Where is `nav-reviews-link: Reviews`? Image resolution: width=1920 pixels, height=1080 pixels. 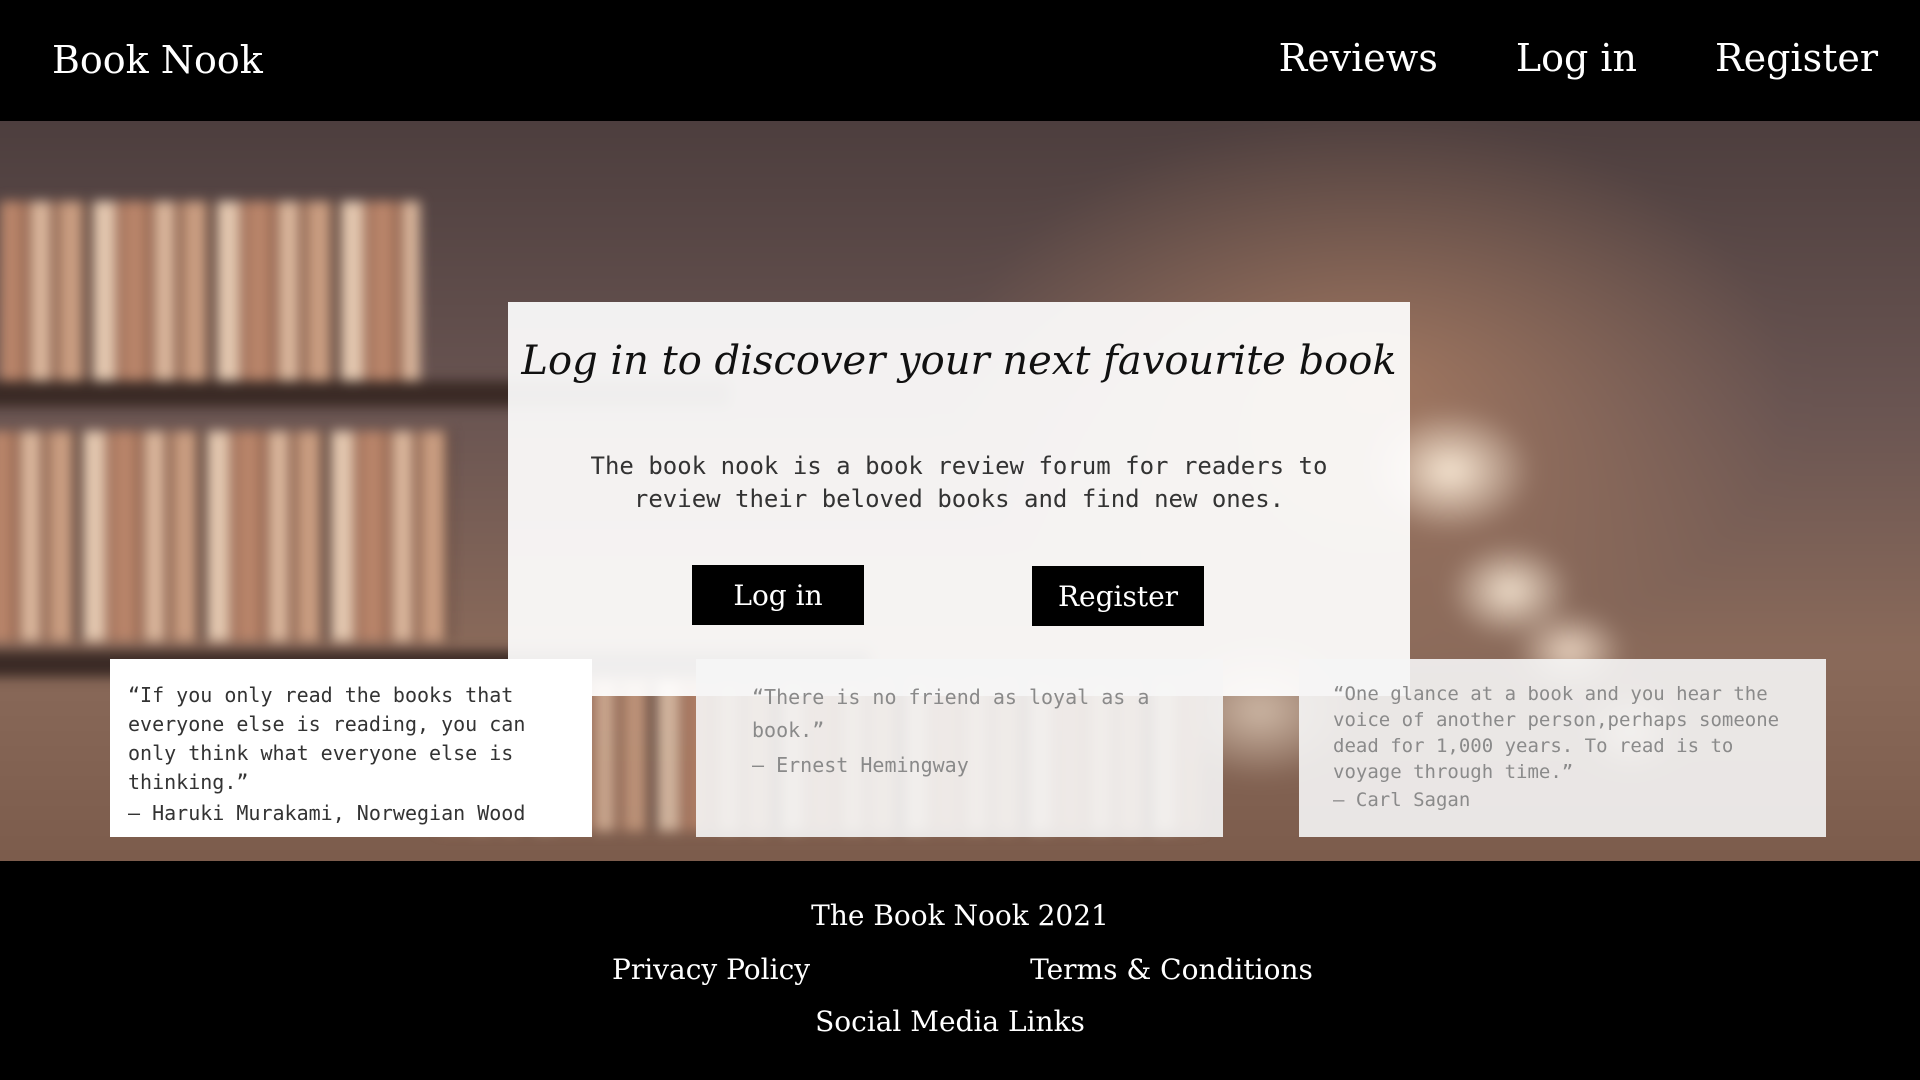
nav-reviews-link: Reviews is located at coordinates (1358, 58).